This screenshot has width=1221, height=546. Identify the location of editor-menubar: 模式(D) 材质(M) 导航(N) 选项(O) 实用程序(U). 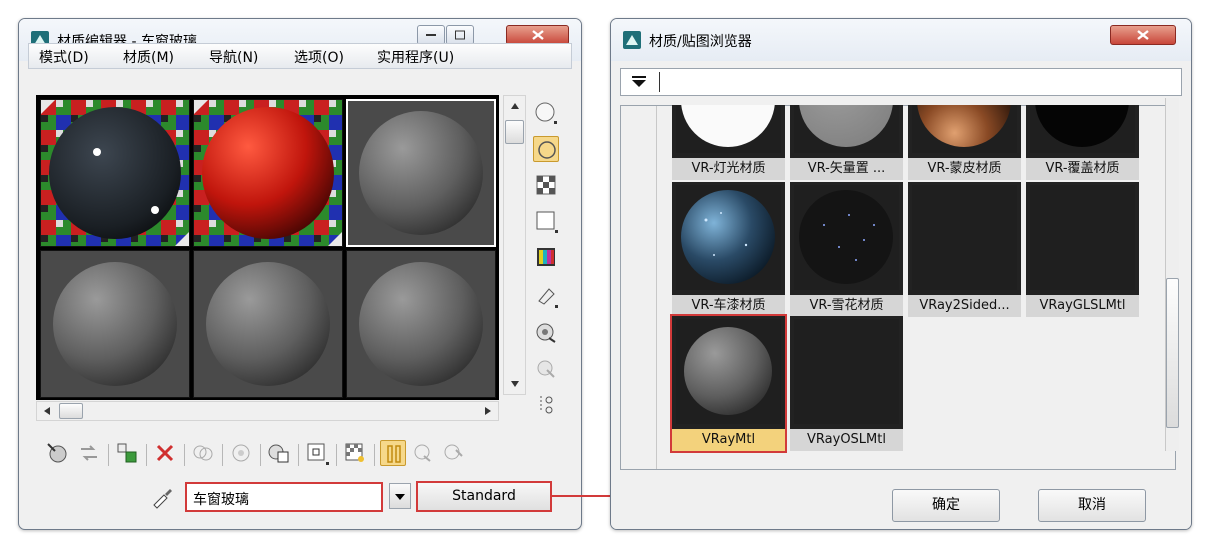
(300, 56).